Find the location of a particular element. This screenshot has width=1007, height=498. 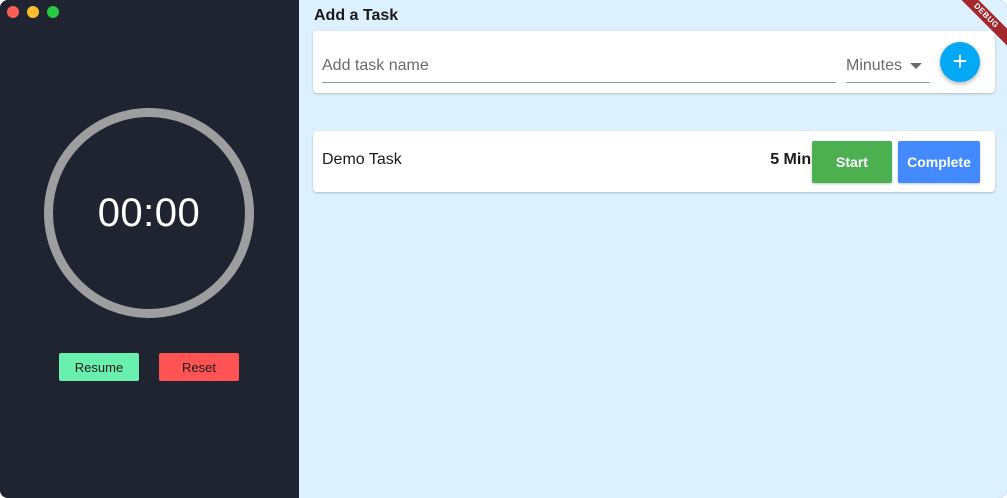

minimize-window-button is located at coordinates (33, 12).